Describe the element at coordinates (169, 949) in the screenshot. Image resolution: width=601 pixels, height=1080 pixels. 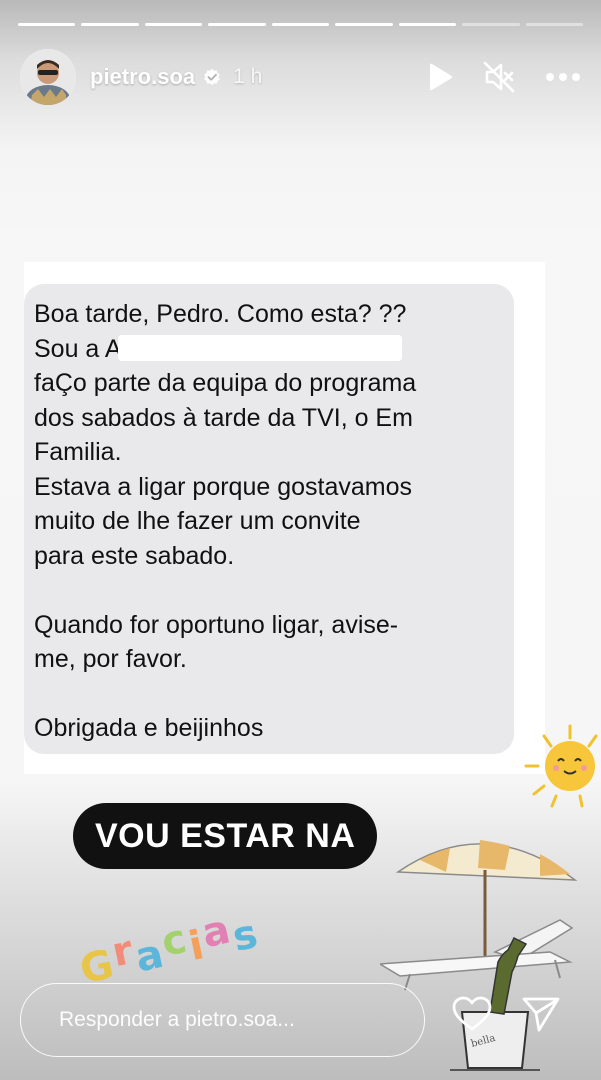
I see `gracias-sticker: Gracias` at that location.